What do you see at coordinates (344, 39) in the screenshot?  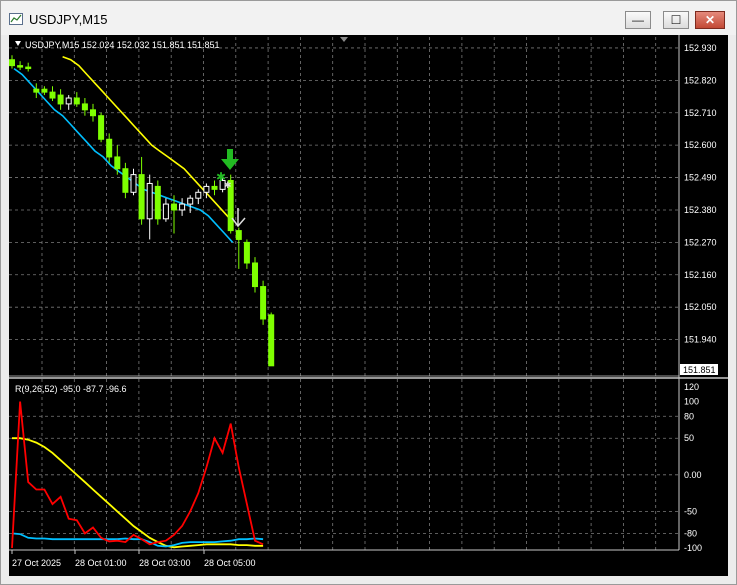 I see `chart-shift-marker-icon` at bounding box center [344, 39].